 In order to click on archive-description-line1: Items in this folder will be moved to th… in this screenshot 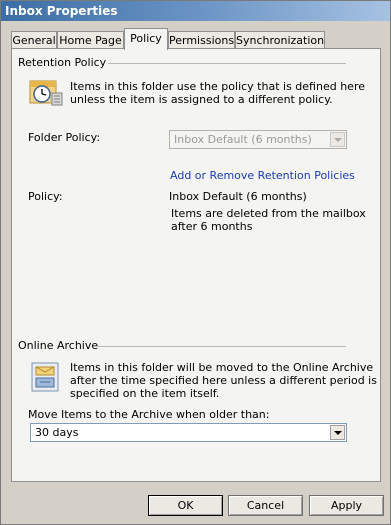, I will do `click(222, 367)`.